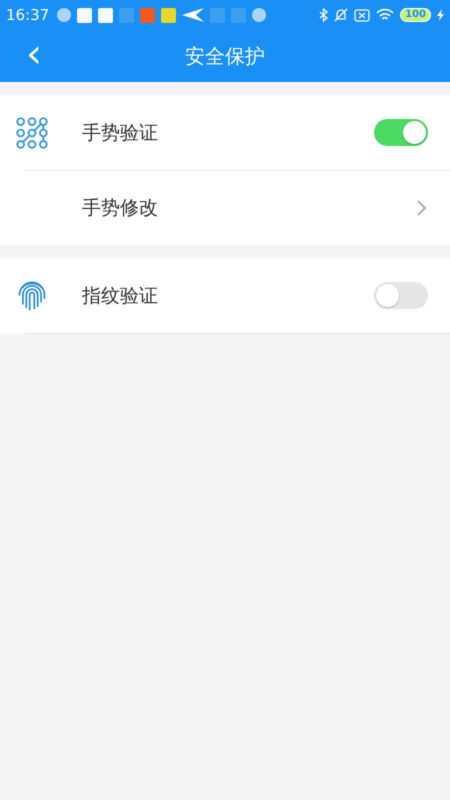  I want to click on chevron-right-icon, so click(421, 208).